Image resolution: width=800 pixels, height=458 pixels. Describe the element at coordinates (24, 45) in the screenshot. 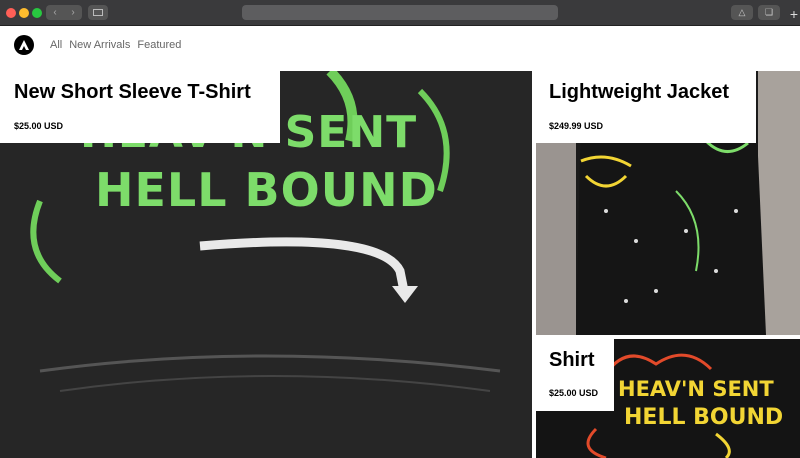

I see `triangle-logo-icon` at that location.